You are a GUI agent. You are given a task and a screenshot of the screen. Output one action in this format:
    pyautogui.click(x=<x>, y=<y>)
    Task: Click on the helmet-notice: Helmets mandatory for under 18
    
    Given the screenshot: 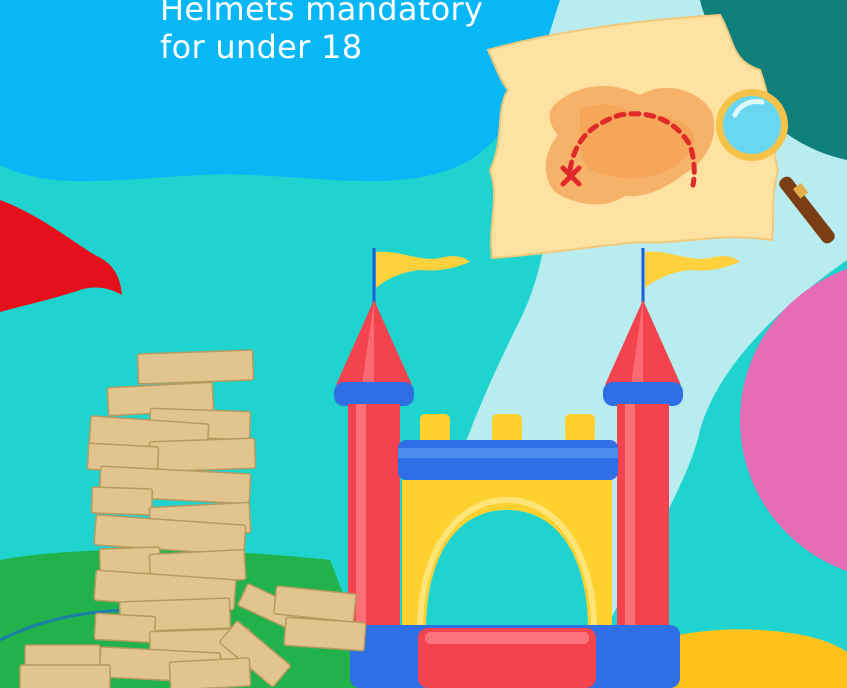 What is the action you would take?
    pyautogui.click(x=370, y=33)
    